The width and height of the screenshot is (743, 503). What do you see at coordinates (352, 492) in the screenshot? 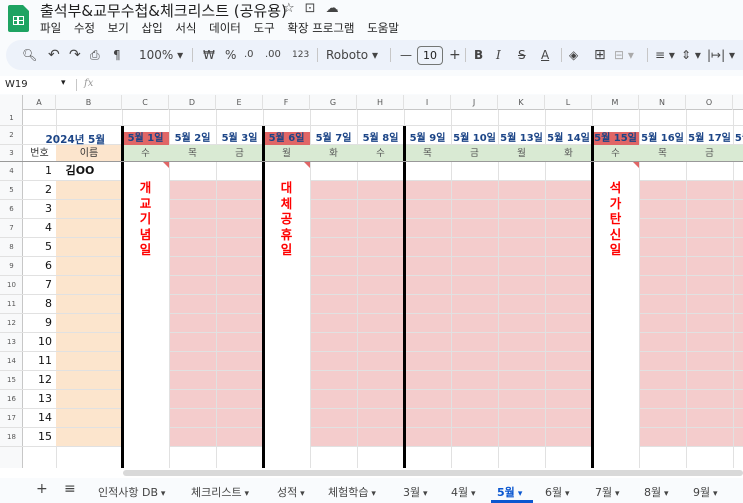
I see `tab-field-trip: 체험학습 ▾` at bounding box center [352, 492].